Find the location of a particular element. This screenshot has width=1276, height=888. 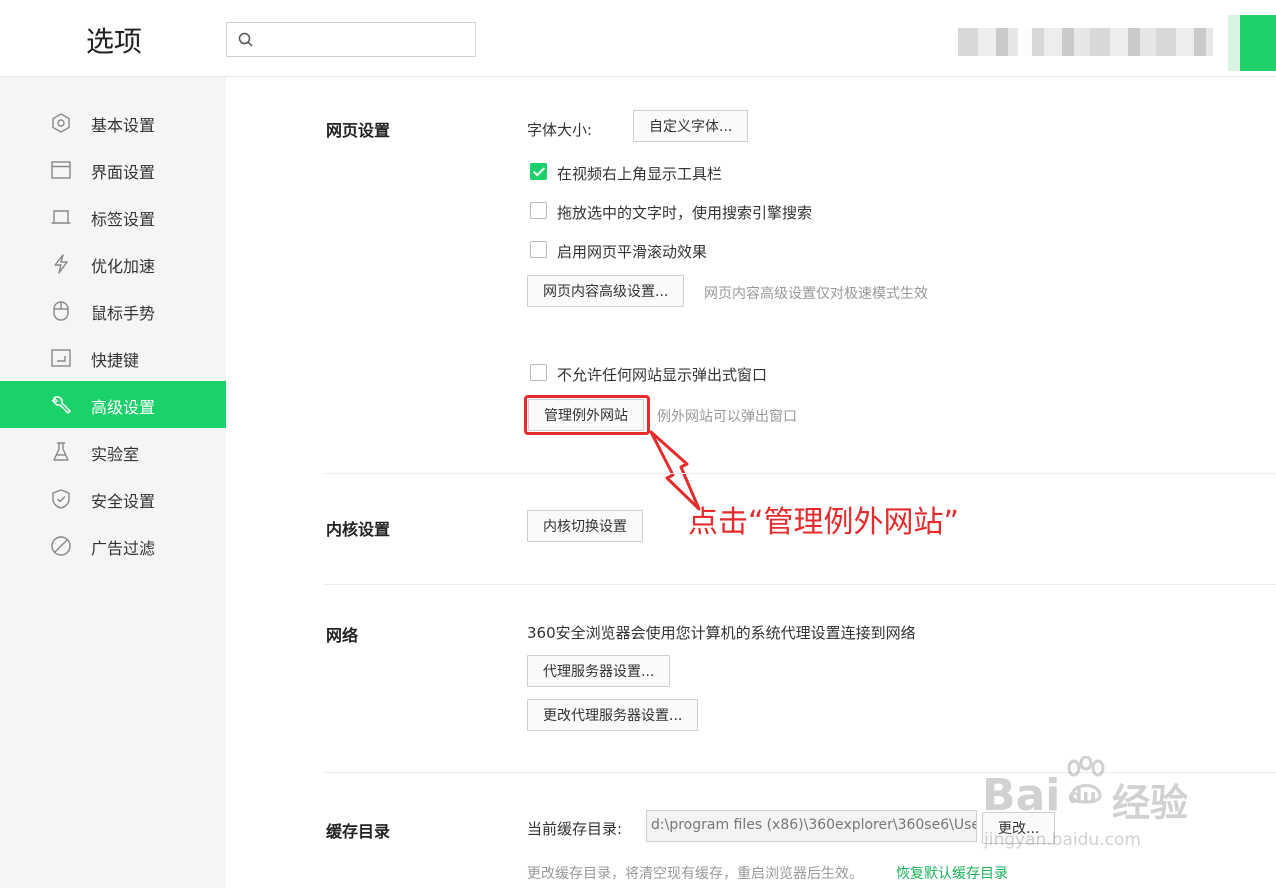

sidebar-item-advanced: 高级设置 is located at coordinates (113, 404).